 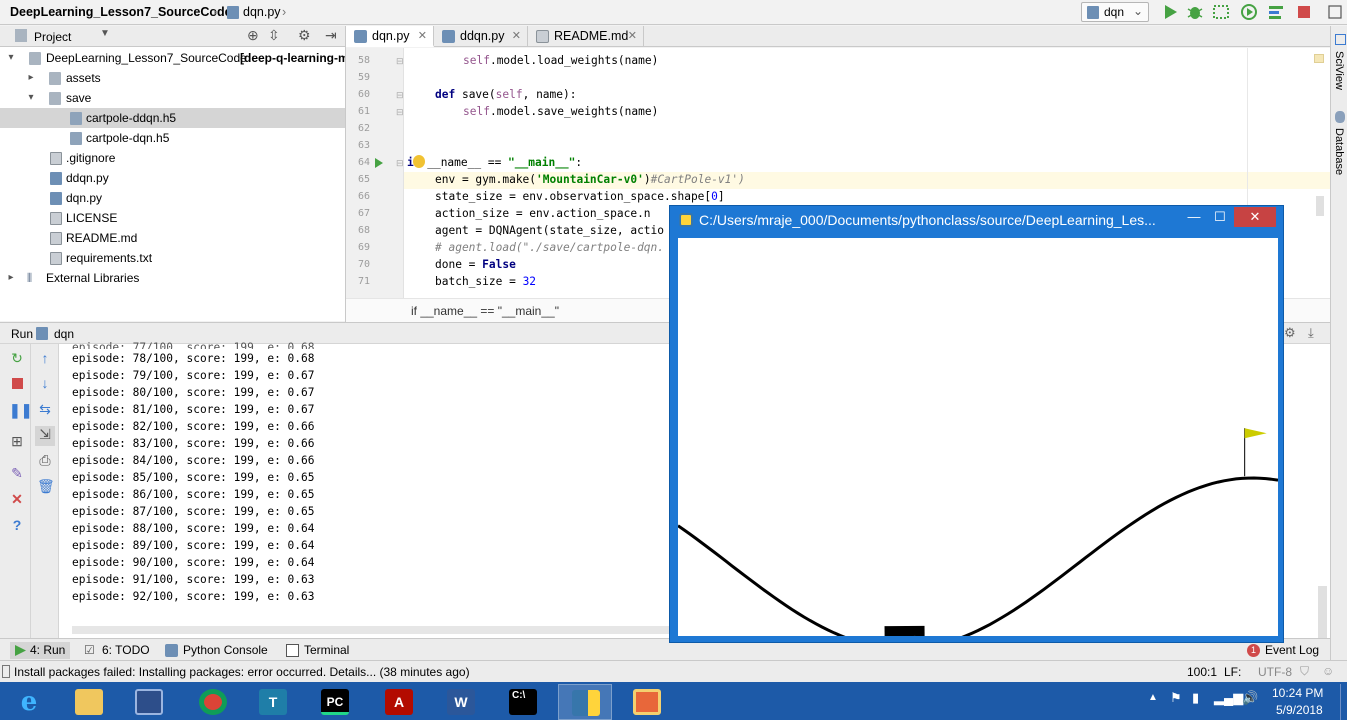 I want to click on tree-item-cartpole-ddqn: cartpole-ddqn.h5, so click(x=172, y=118).